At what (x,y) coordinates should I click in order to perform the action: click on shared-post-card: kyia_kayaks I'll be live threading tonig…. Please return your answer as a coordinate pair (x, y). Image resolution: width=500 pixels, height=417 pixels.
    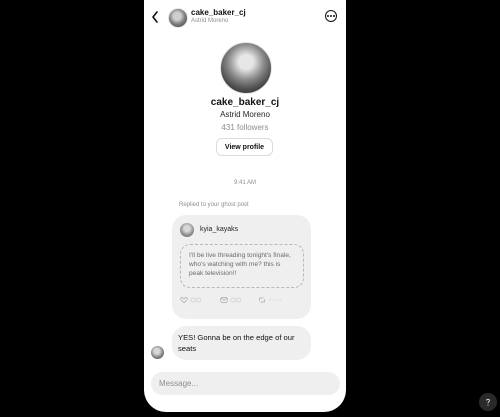
    Looking at the image, I should click on (241, 267).